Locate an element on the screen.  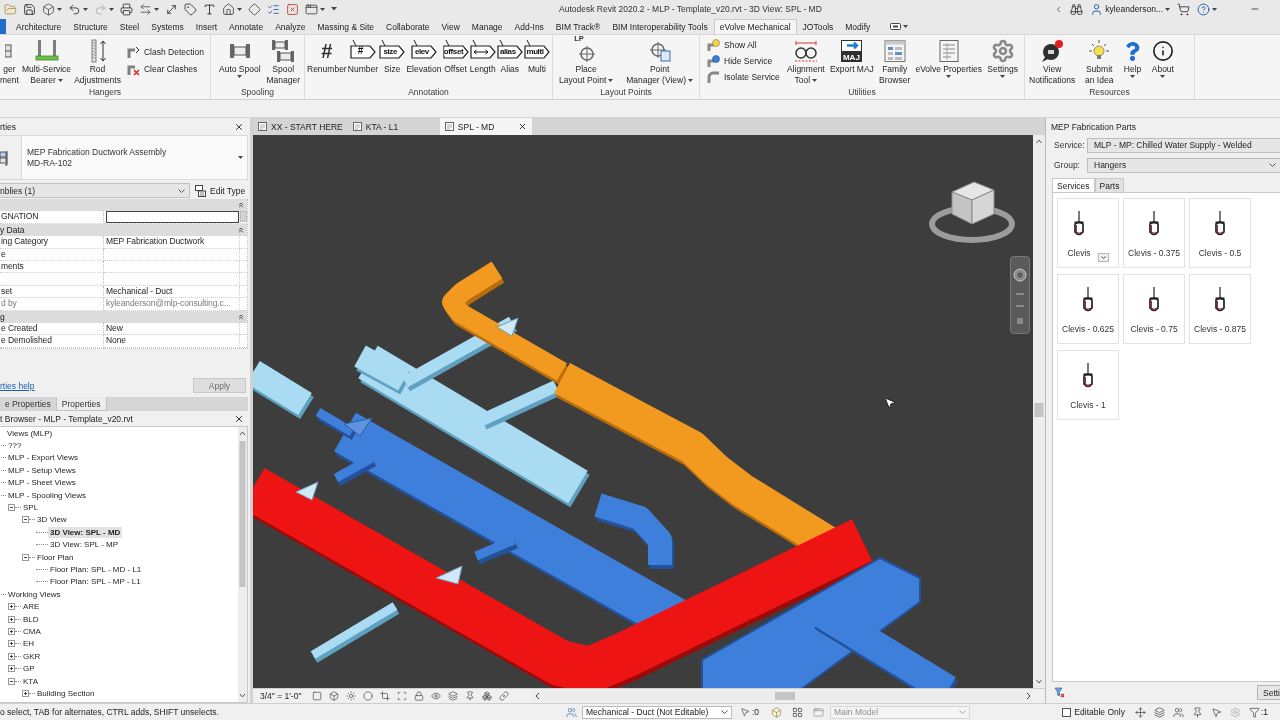
ribbon-tab: Modify is located at coordinates (858, 26).